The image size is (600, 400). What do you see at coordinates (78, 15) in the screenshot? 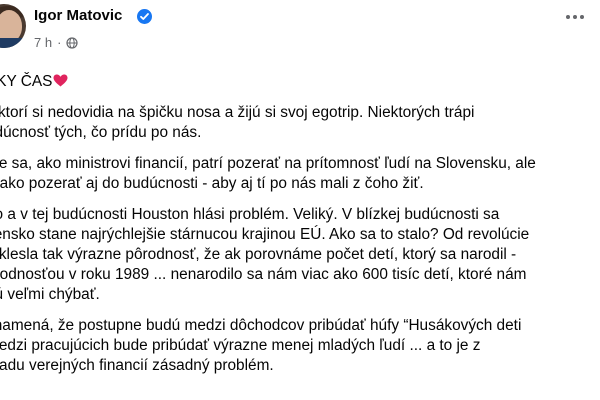
I see `author-name: Igor Matovic` at bounding box center [78, 15].